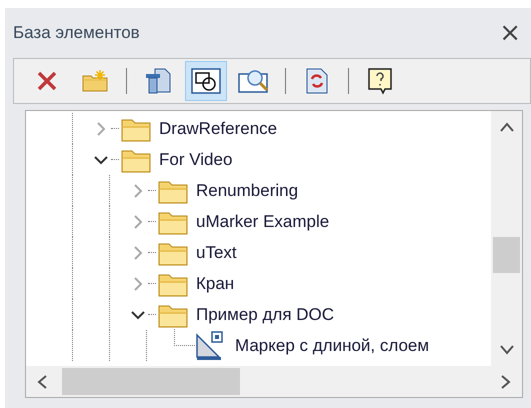 The height and width of the screenshot is (408, 531). Describe the element at coordinates (380, 81) in the screenshot. I see `help-icon` at that location.